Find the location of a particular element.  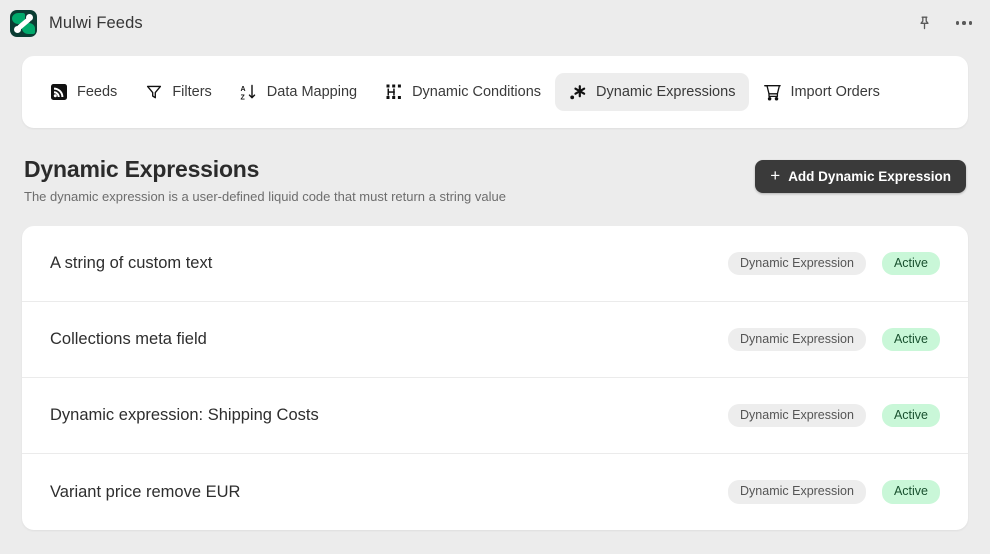

more-options-icon is located at coordinates (964, 23).